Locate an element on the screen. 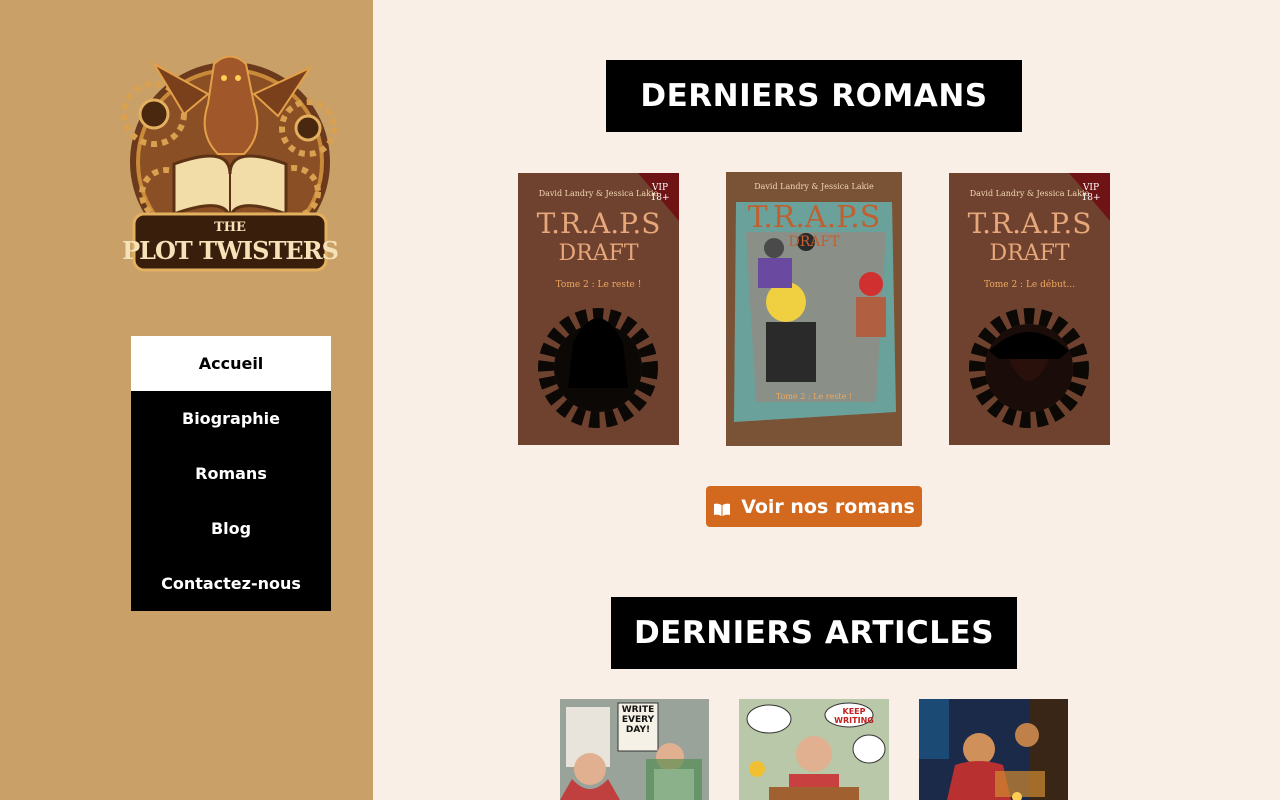 This screenshot has height=800, width=1280. book-3-subtitle: DRAFT is located at coordinates (1029, 253).